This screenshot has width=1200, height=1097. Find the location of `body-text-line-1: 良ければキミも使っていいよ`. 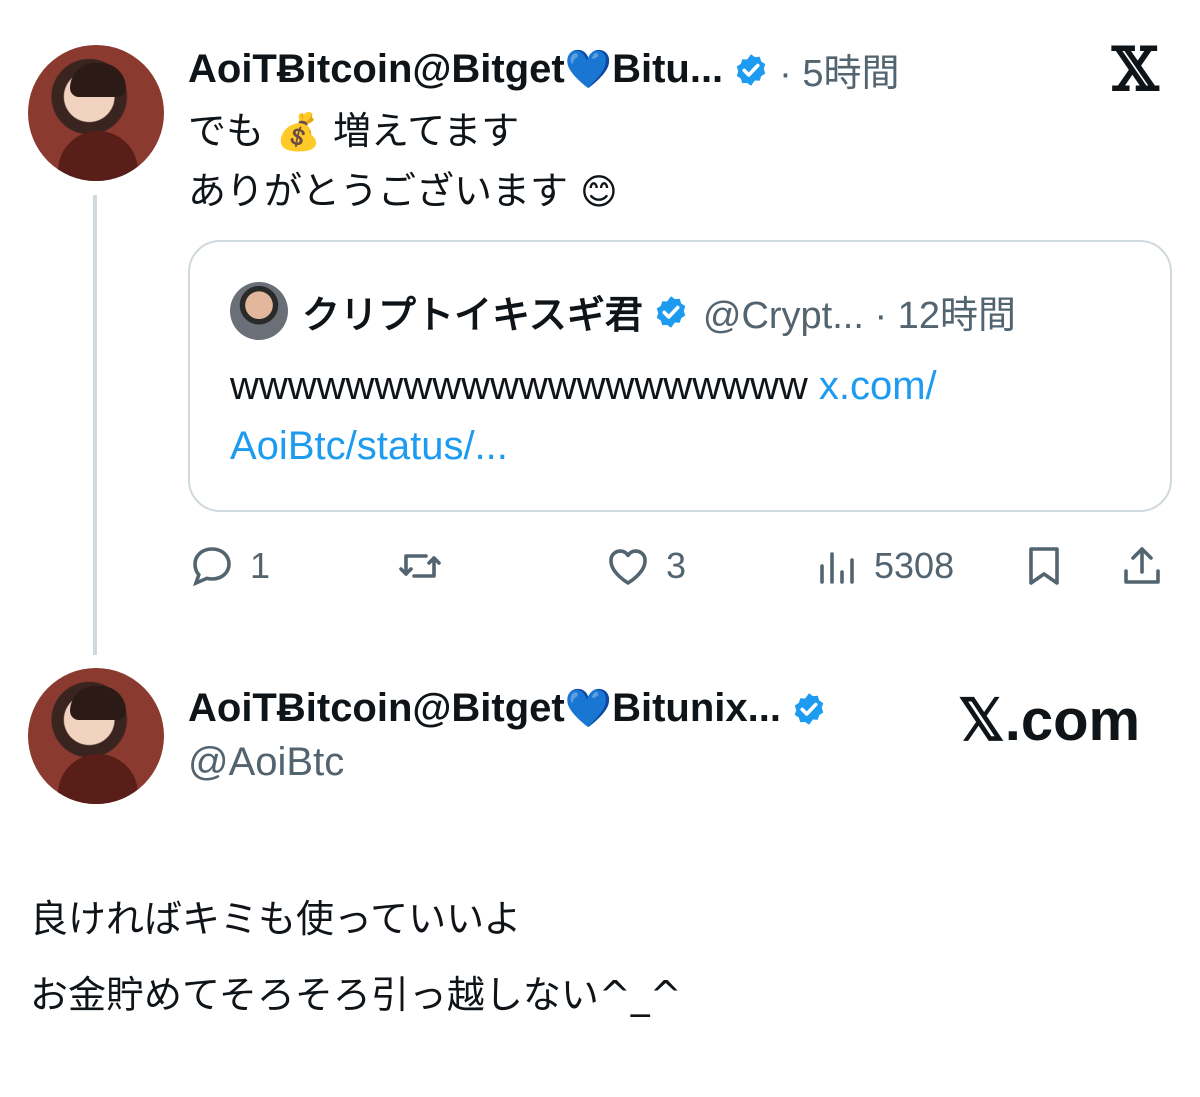

body-text-line-1: 良ければキミも使っていいよ is located at coordinates (276, 919).